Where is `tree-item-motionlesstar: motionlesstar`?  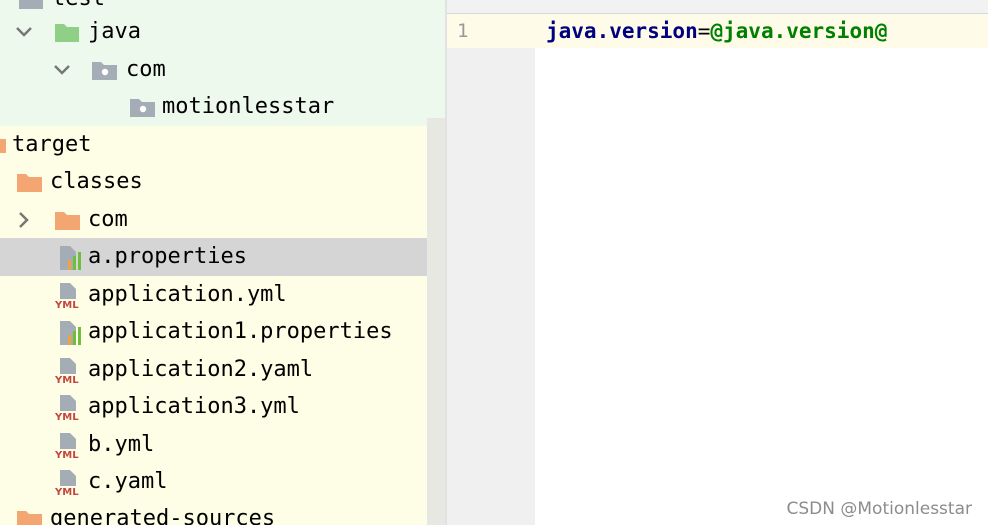 tree-item-motionlesstar: motionlesstar is located at coordinates (222, 107).